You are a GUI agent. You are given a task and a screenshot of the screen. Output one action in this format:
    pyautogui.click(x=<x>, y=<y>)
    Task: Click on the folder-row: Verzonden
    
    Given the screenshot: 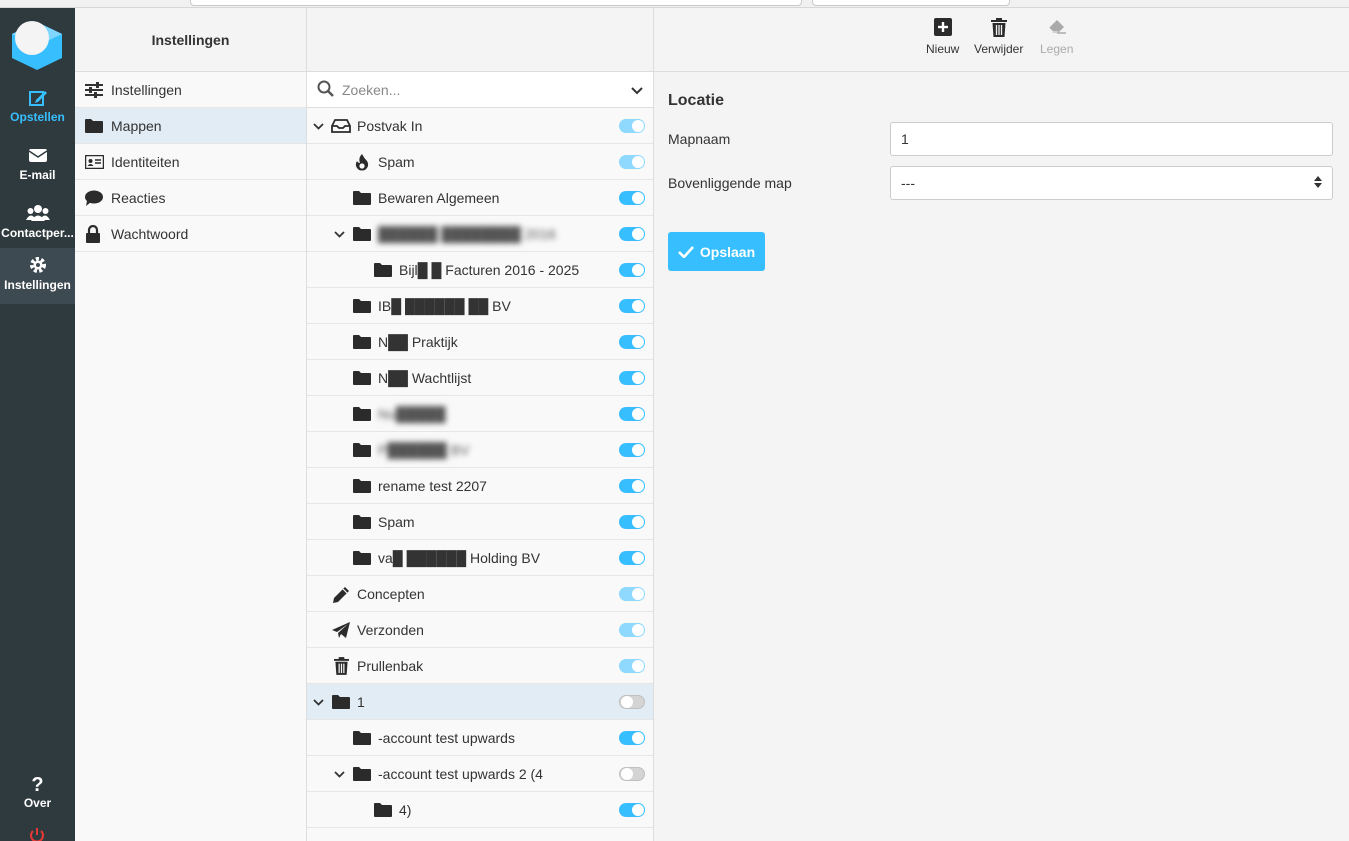 What is the action you would take?
    pyautogui.click(x=480, y=630)
    